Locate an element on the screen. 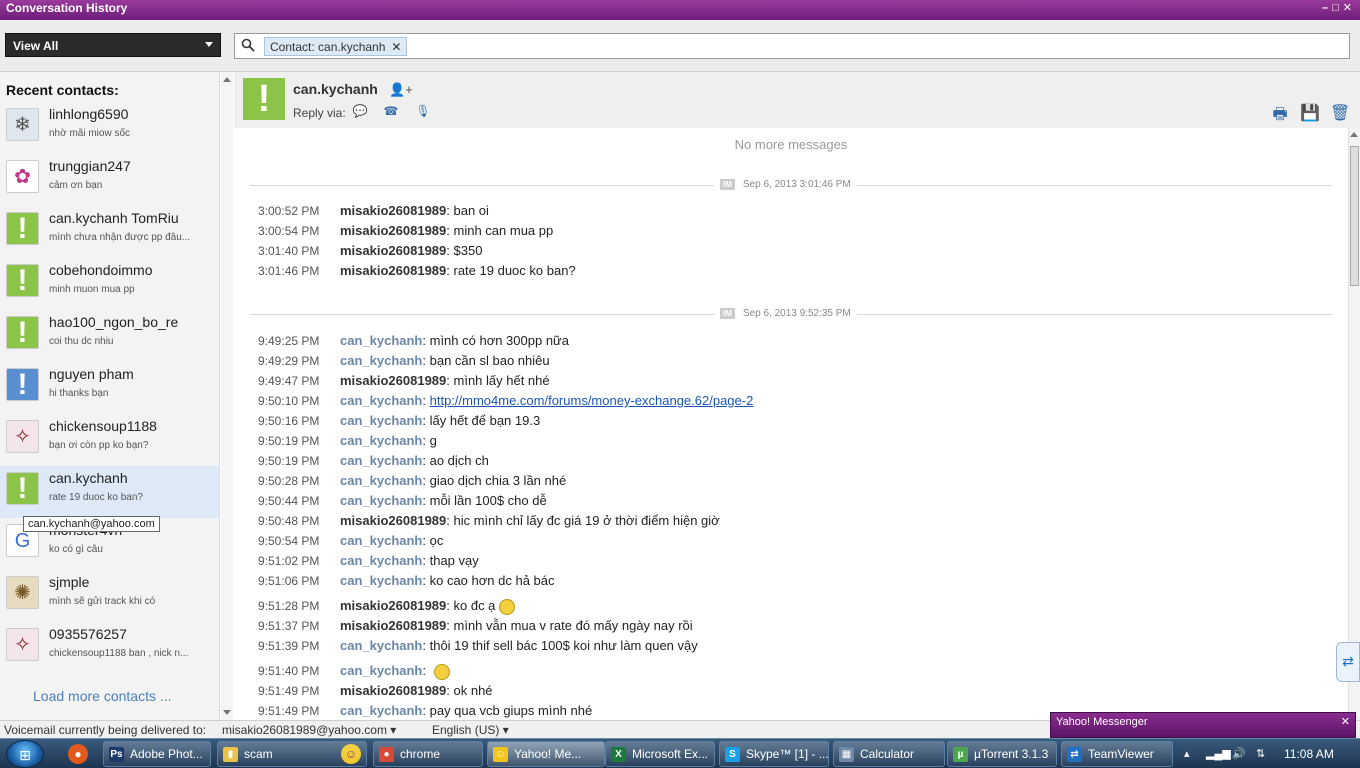 This screenshot has height=768, width=1360. language-dropdown: English (US) ▾ is located at coordinates (470, 730).